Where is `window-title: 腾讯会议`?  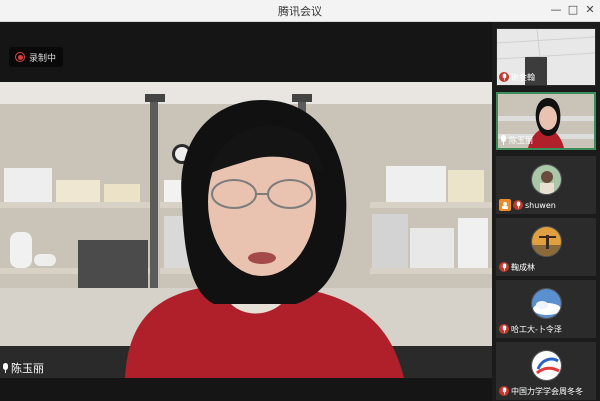 window-title: 腾讯会议 is located at coordinates (300, 11).